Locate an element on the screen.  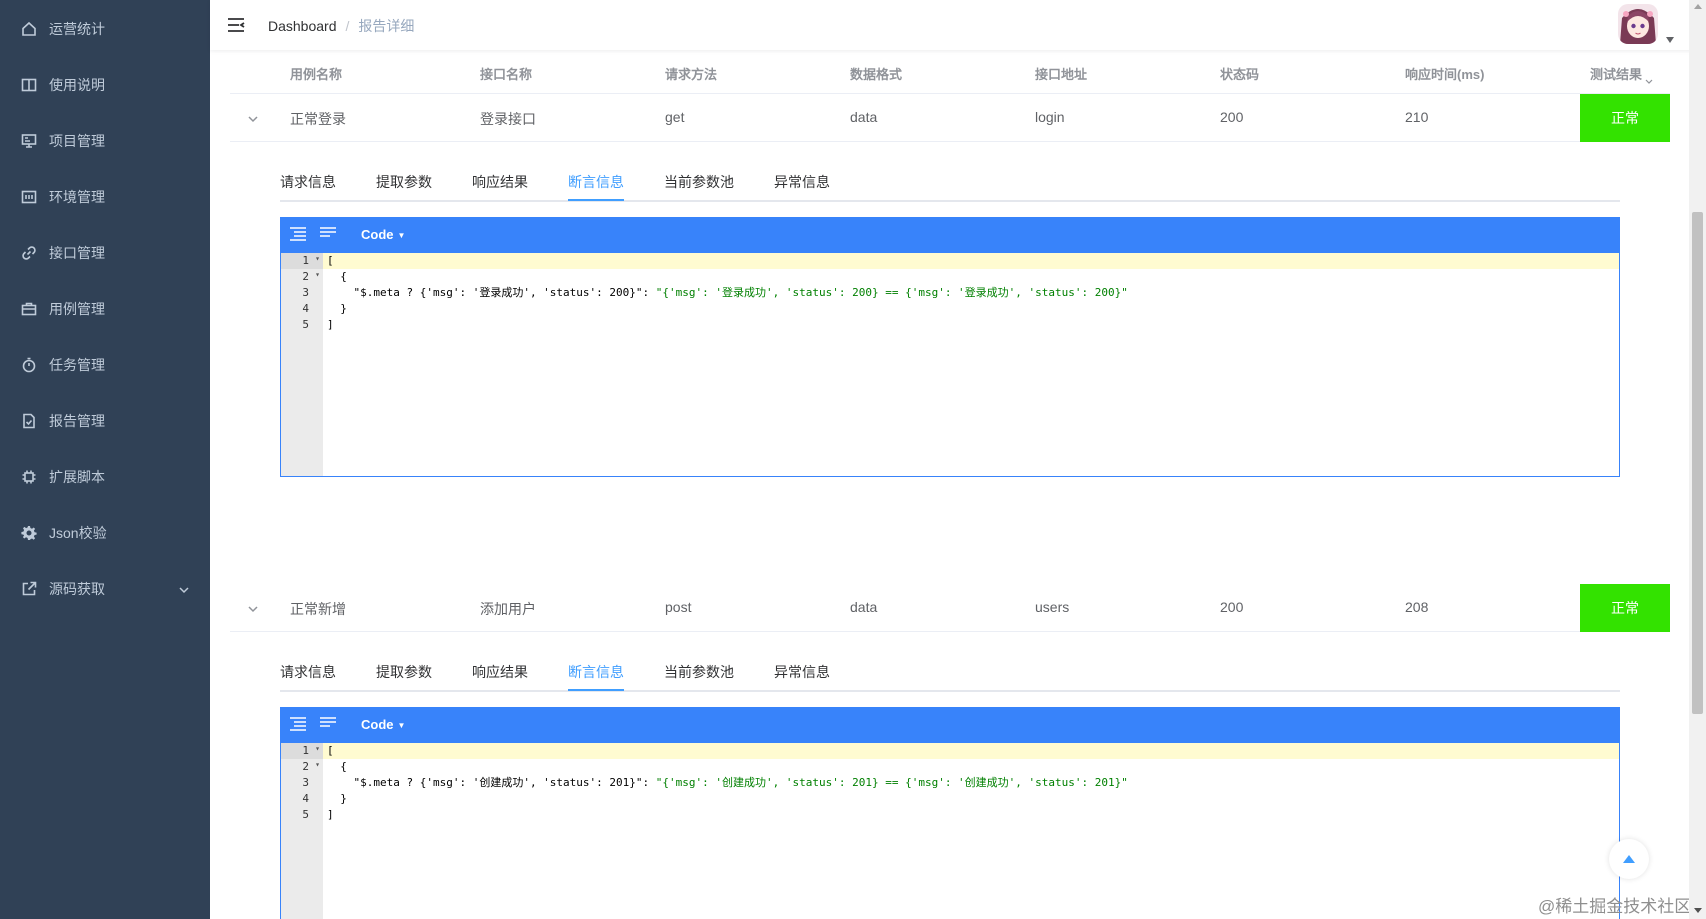
editor-menu-bar: Code ▼ is located at coordinates (950, 725).